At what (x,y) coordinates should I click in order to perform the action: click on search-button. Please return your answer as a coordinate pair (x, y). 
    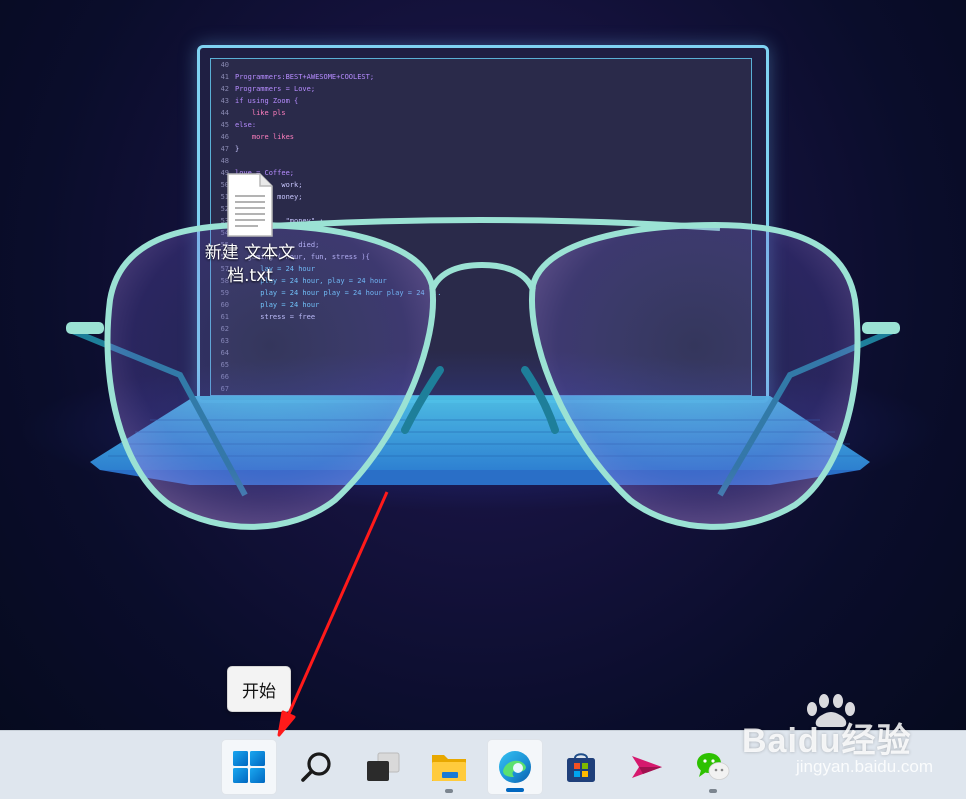
    Looking at the image, I should click on (317, 767).